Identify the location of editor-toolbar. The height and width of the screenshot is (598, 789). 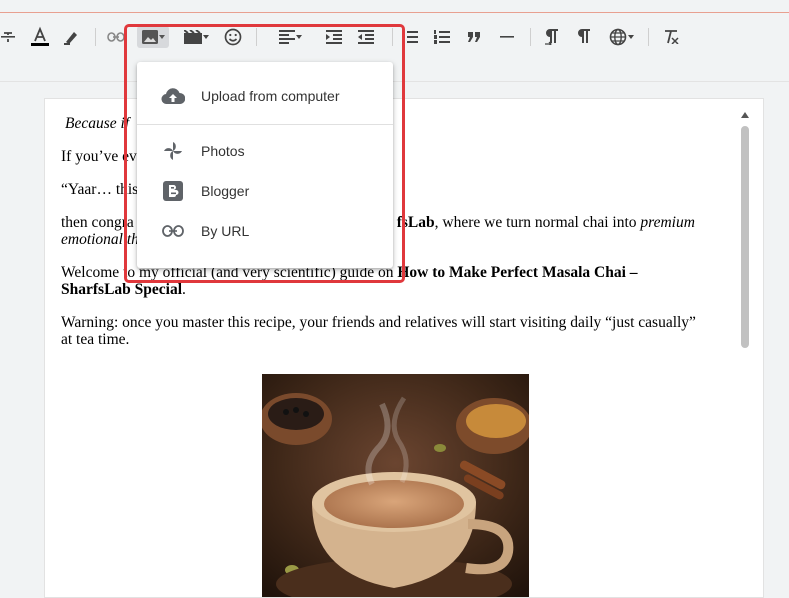
(394, 48).